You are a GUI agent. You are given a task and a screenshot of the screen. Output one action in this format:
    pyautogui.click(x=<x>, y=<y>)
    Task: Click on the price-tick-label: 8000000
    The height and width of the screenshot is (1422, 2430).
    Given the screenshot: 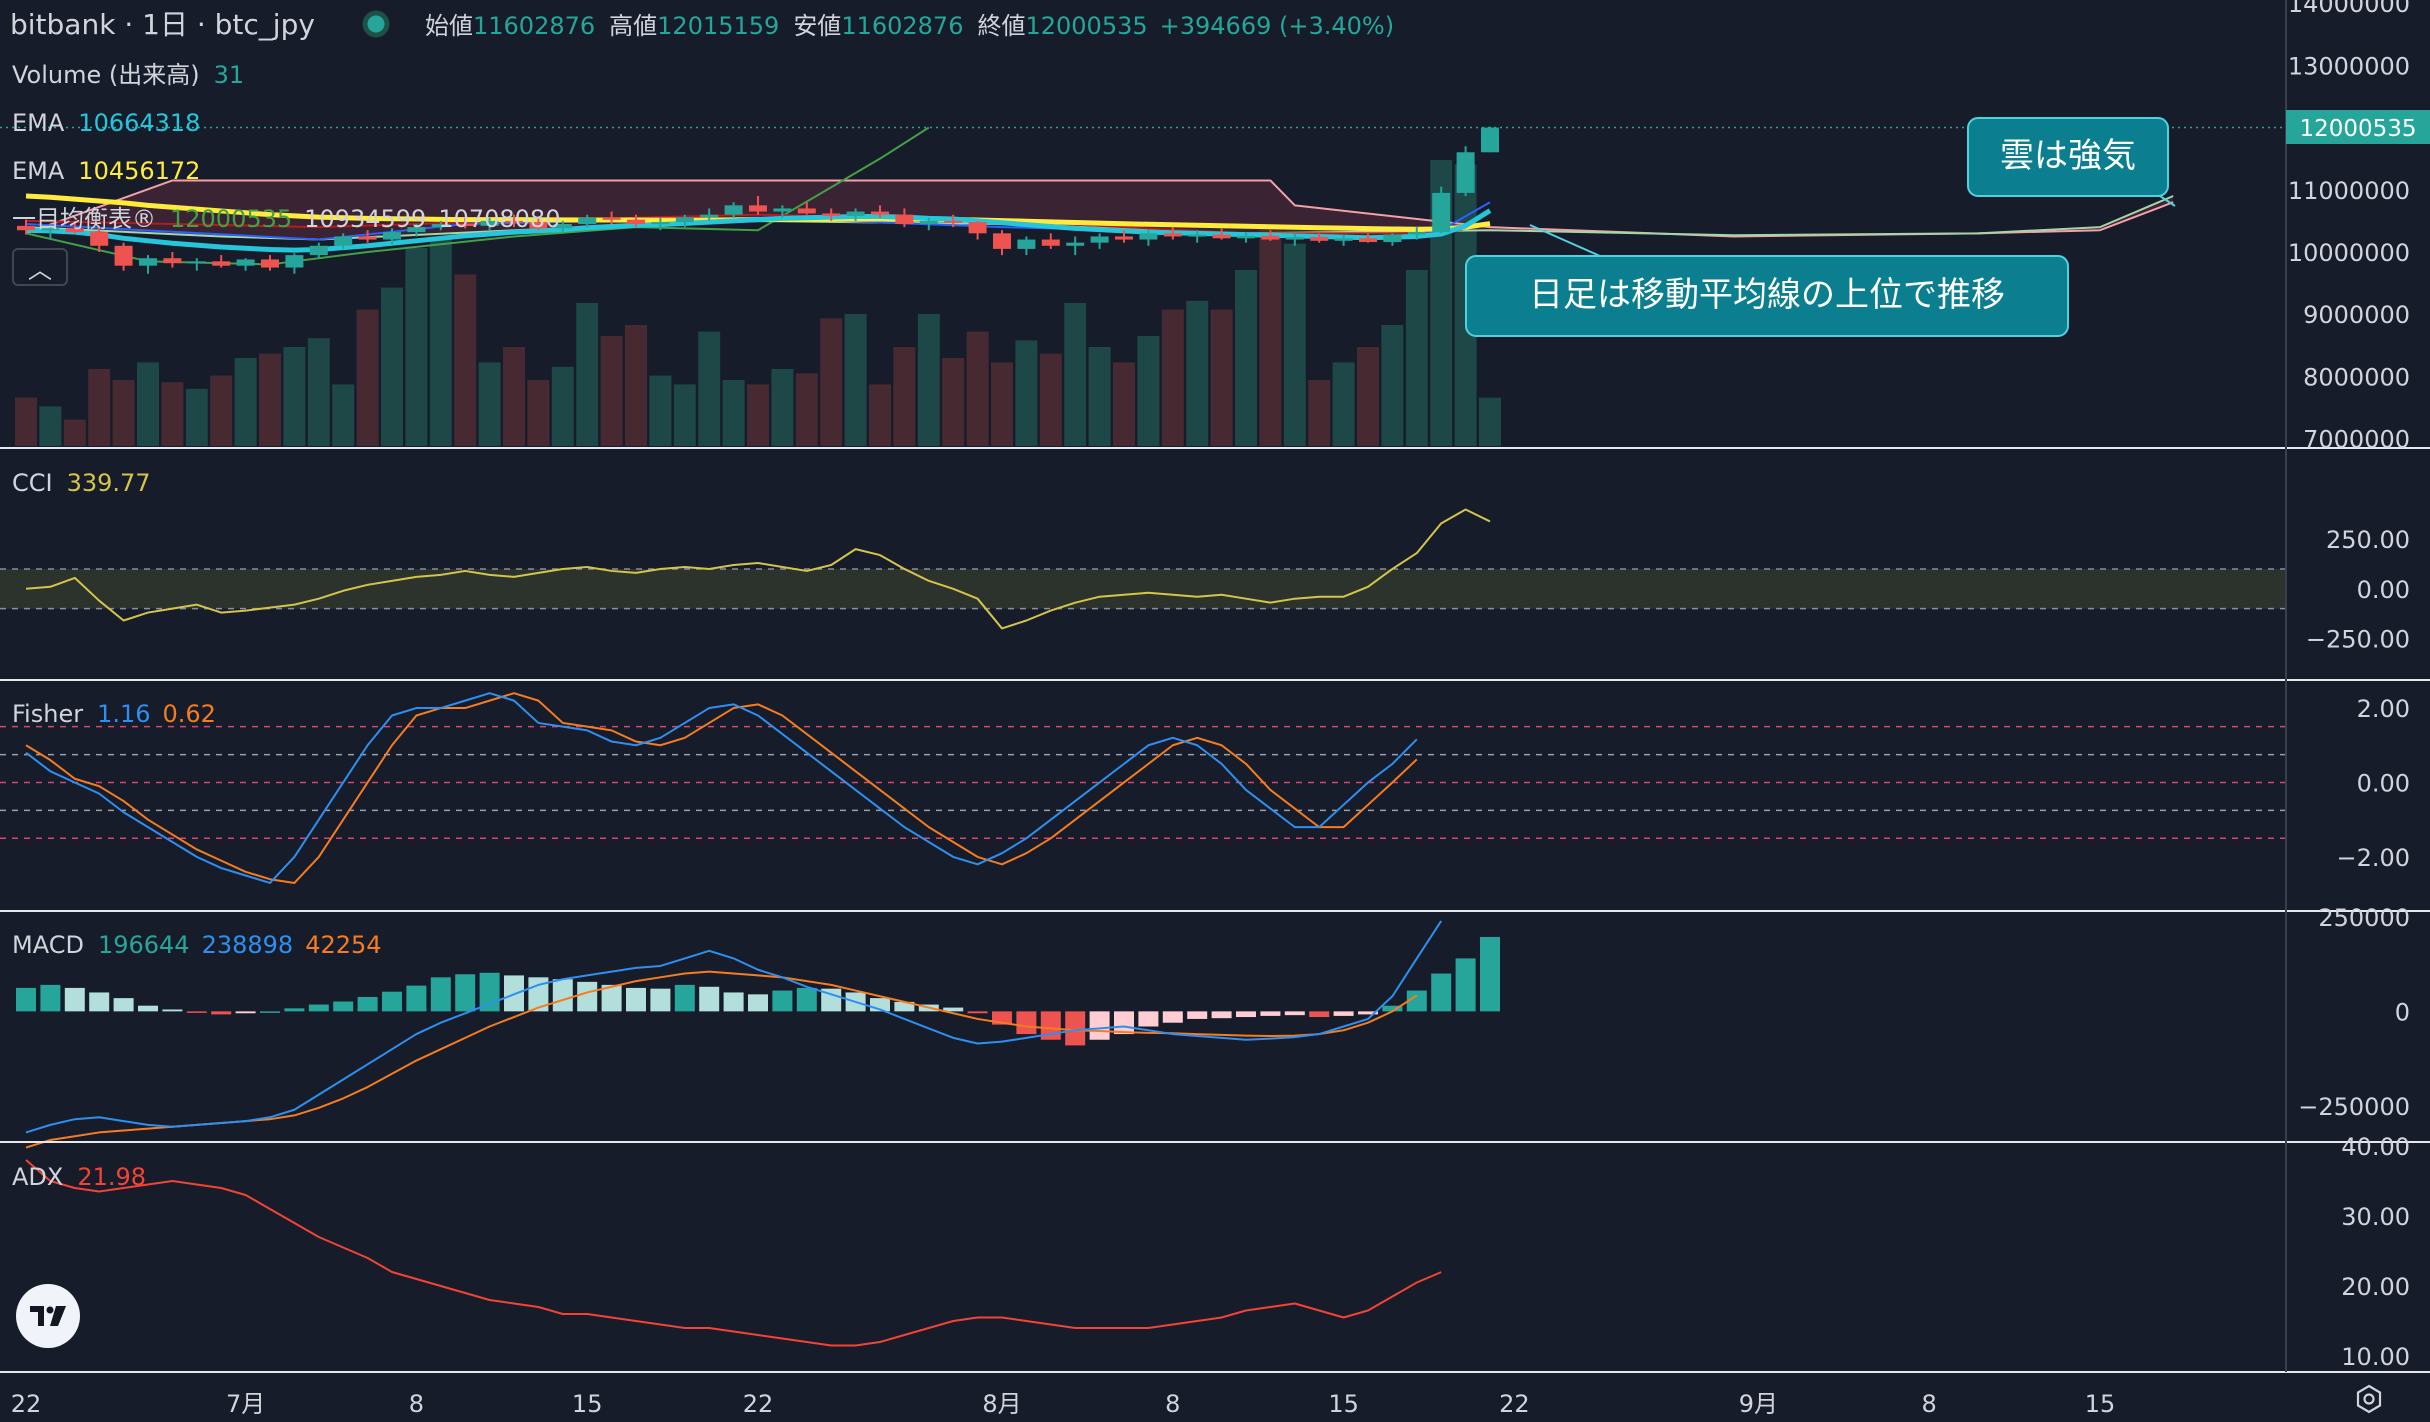 What is the action you would take?
    pyautogui.click(x=2356, y=377)
    